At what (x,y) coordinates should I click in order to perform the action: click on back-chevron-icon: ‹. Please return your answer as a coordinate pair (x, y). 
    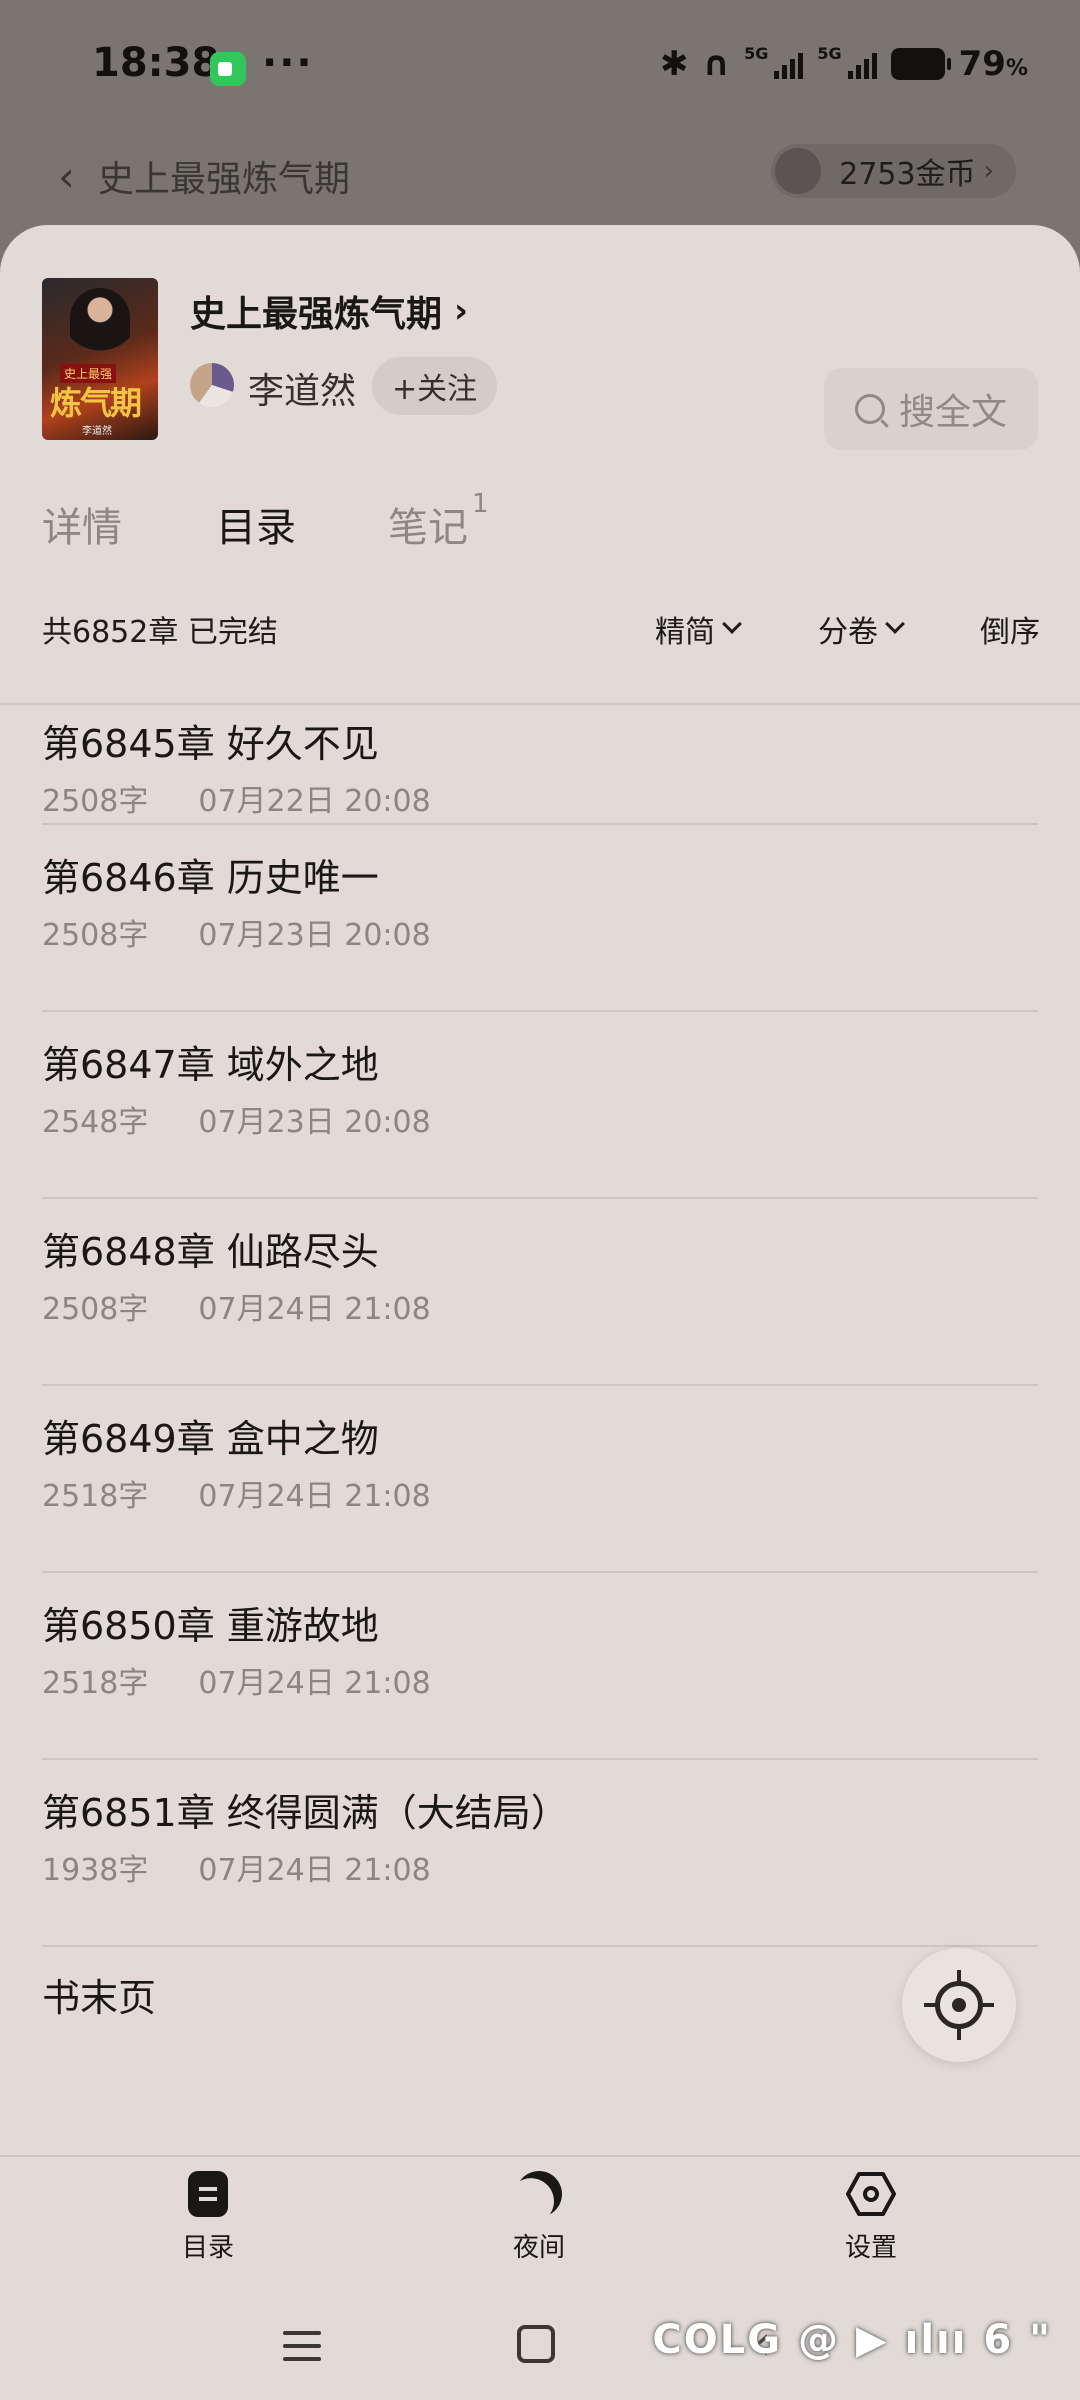
    Looking at the image, I should click on (66, 176).